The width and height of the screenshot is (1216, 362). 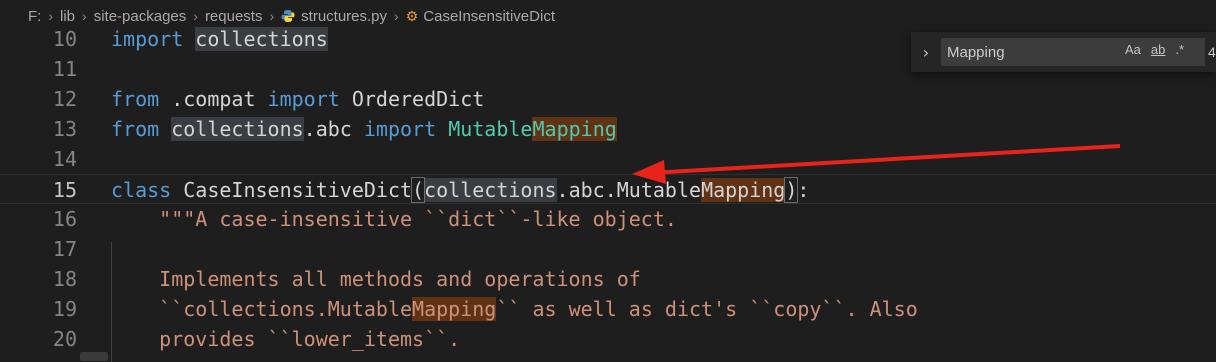 I want to click on code-token: CaseInsensitiveDict, so click(x=298, y=190).